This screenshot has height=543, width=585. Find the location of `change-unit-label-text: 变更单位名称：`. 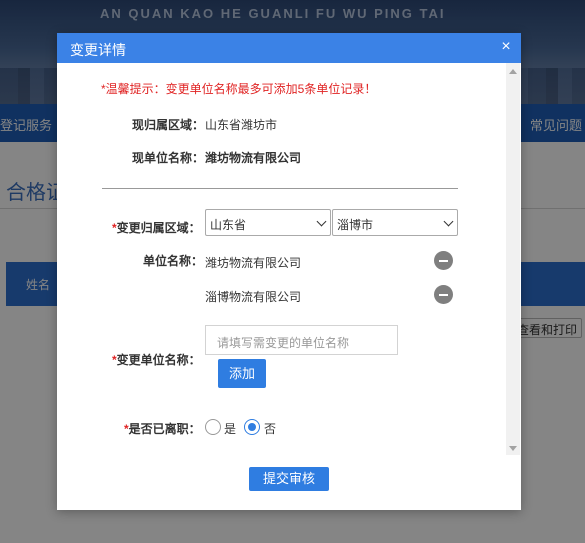

change-unit-label-text: 变更单位名称： is located at coordinates (158, 360).